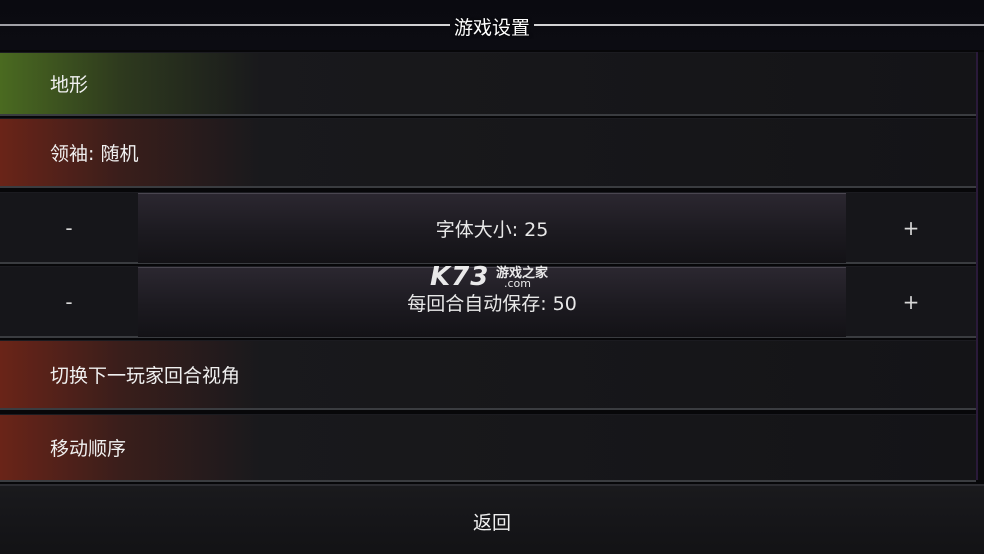  Describe the element at coordinates (88, 449) in the screenshot. I see `move-order-label: 移动顺序` at that location.